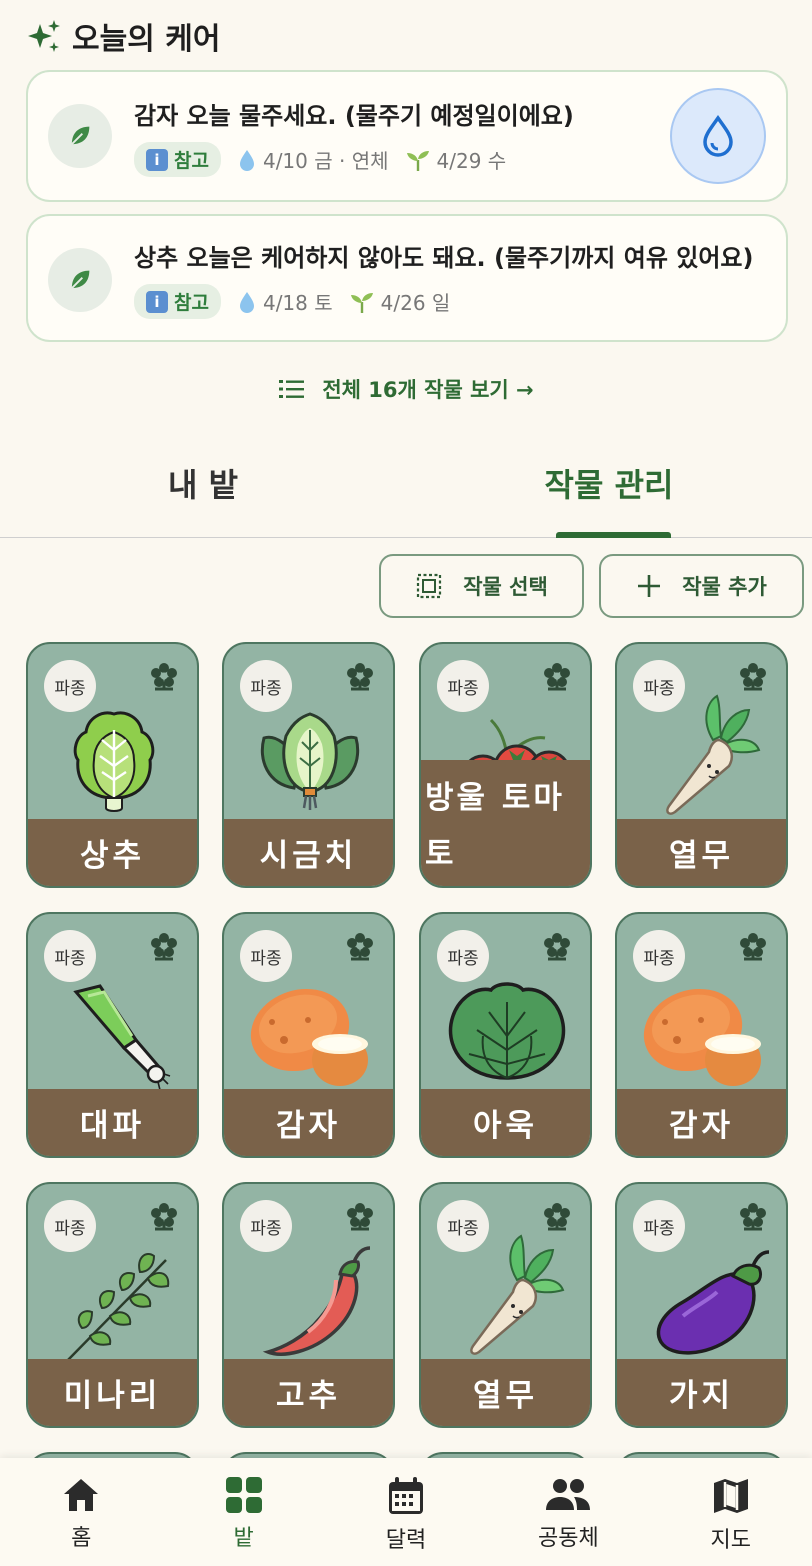 Image resolution: width=812 pixels, height=1566 pixels. I want to click on care-meta: i 참고 4/10 금 · 연체 4/29 수, so click(320, 159).